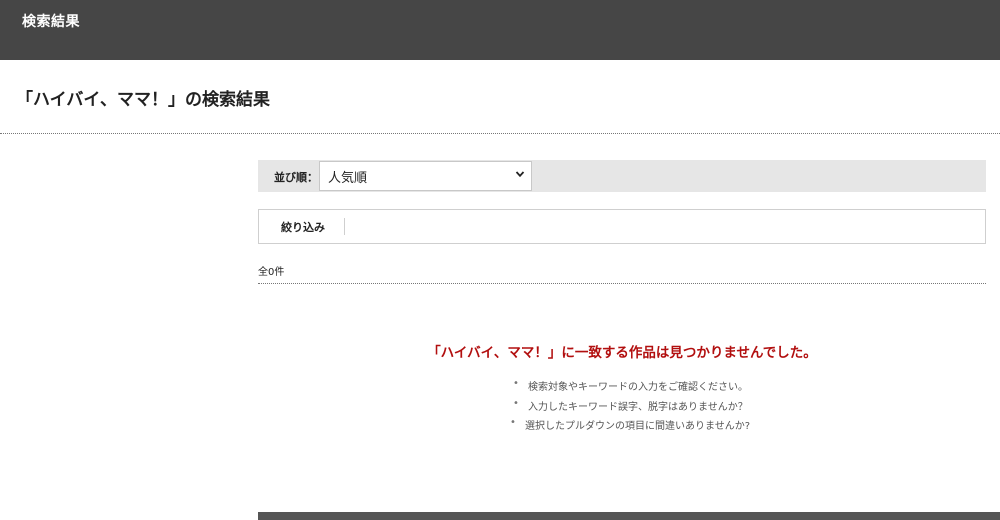  What do you see at coordinates (500, 30) in the screenshot?
I see `top-header-bar: 検索結果` at bounding box center [500, 30].